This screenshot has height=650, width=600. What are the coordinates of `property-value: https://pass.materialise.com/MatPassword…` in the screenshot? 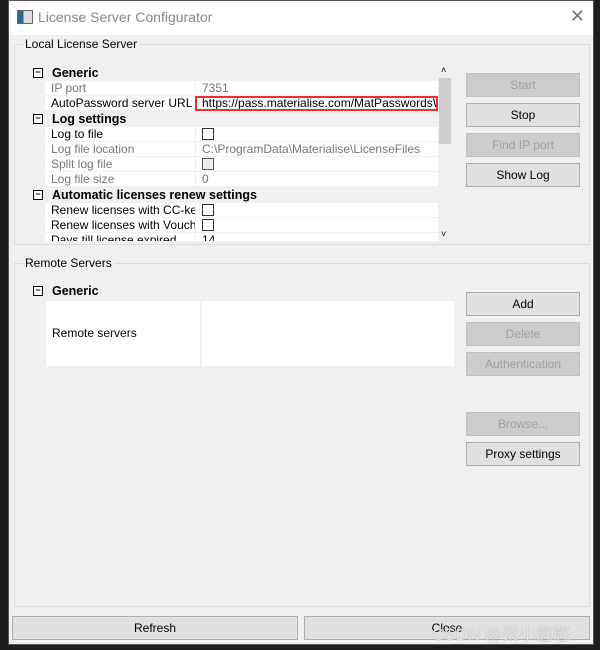 It's located at (316, 104).